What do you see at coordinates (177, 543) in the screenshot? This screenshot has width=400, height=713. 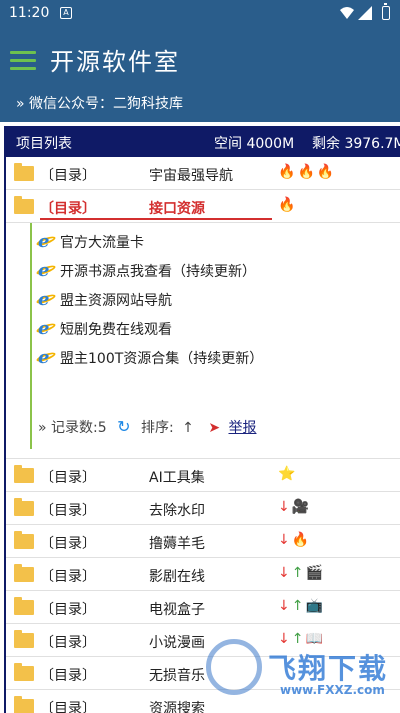 I see `item-name: 撸薅羊毛` at bounding box center [177, 543].